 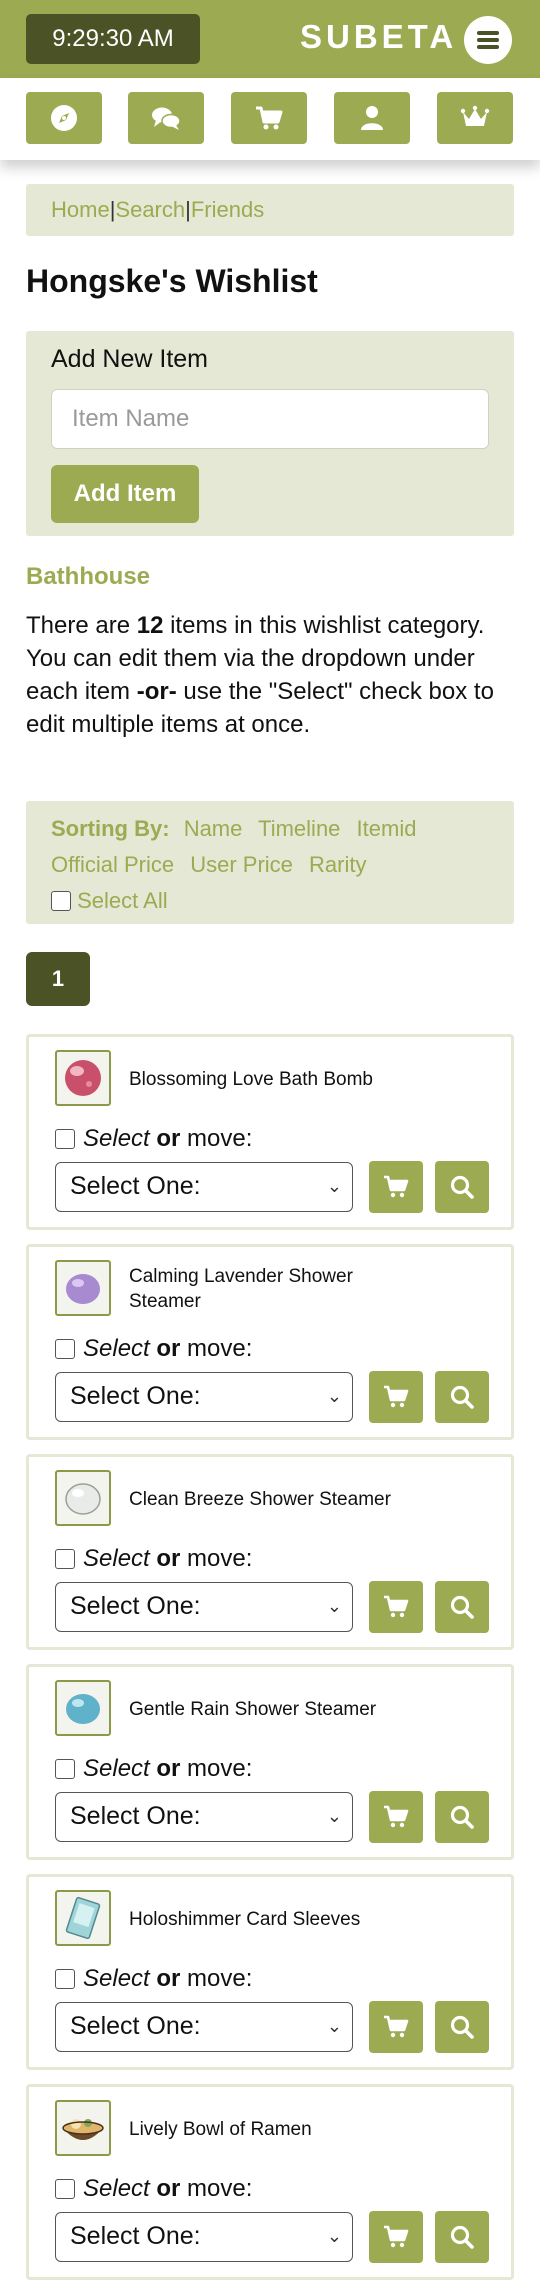 I want to click on add-item-label: Add New Item, so click(x=130, y=359).